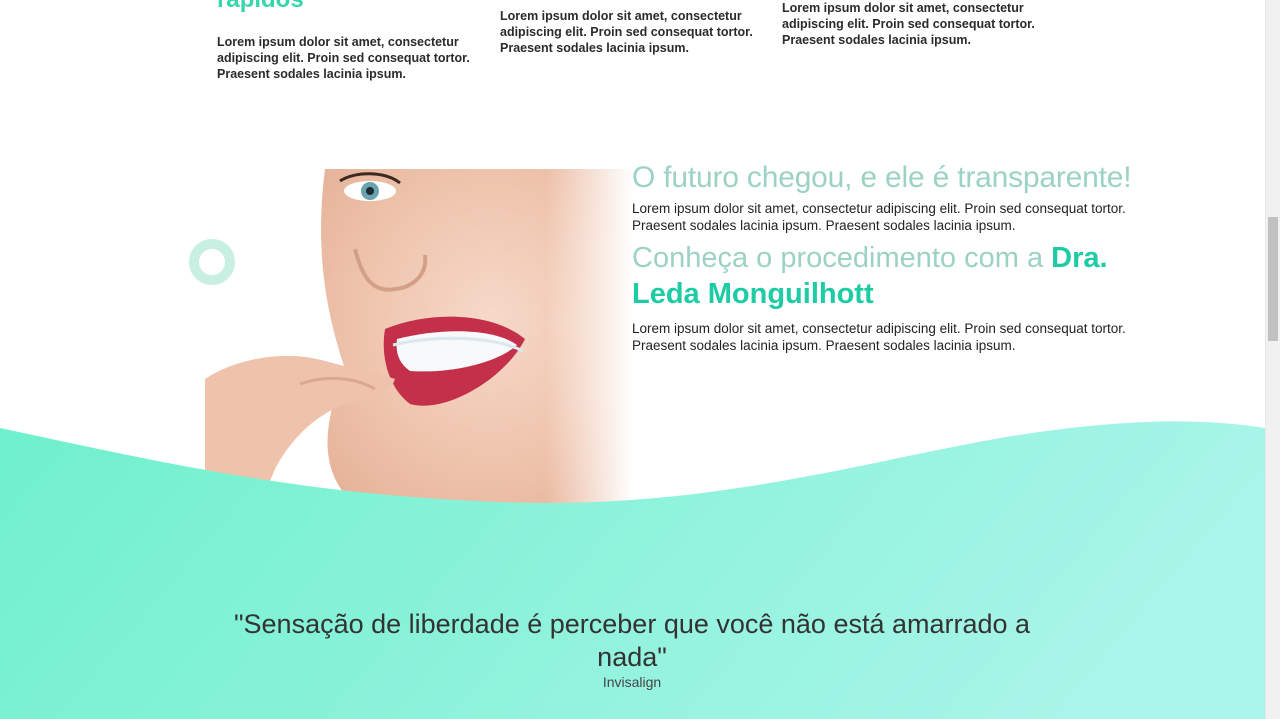  Describe the element at coordinates (1272, 359) in the screenshot. I see `vertical-scrollbar` at that location.